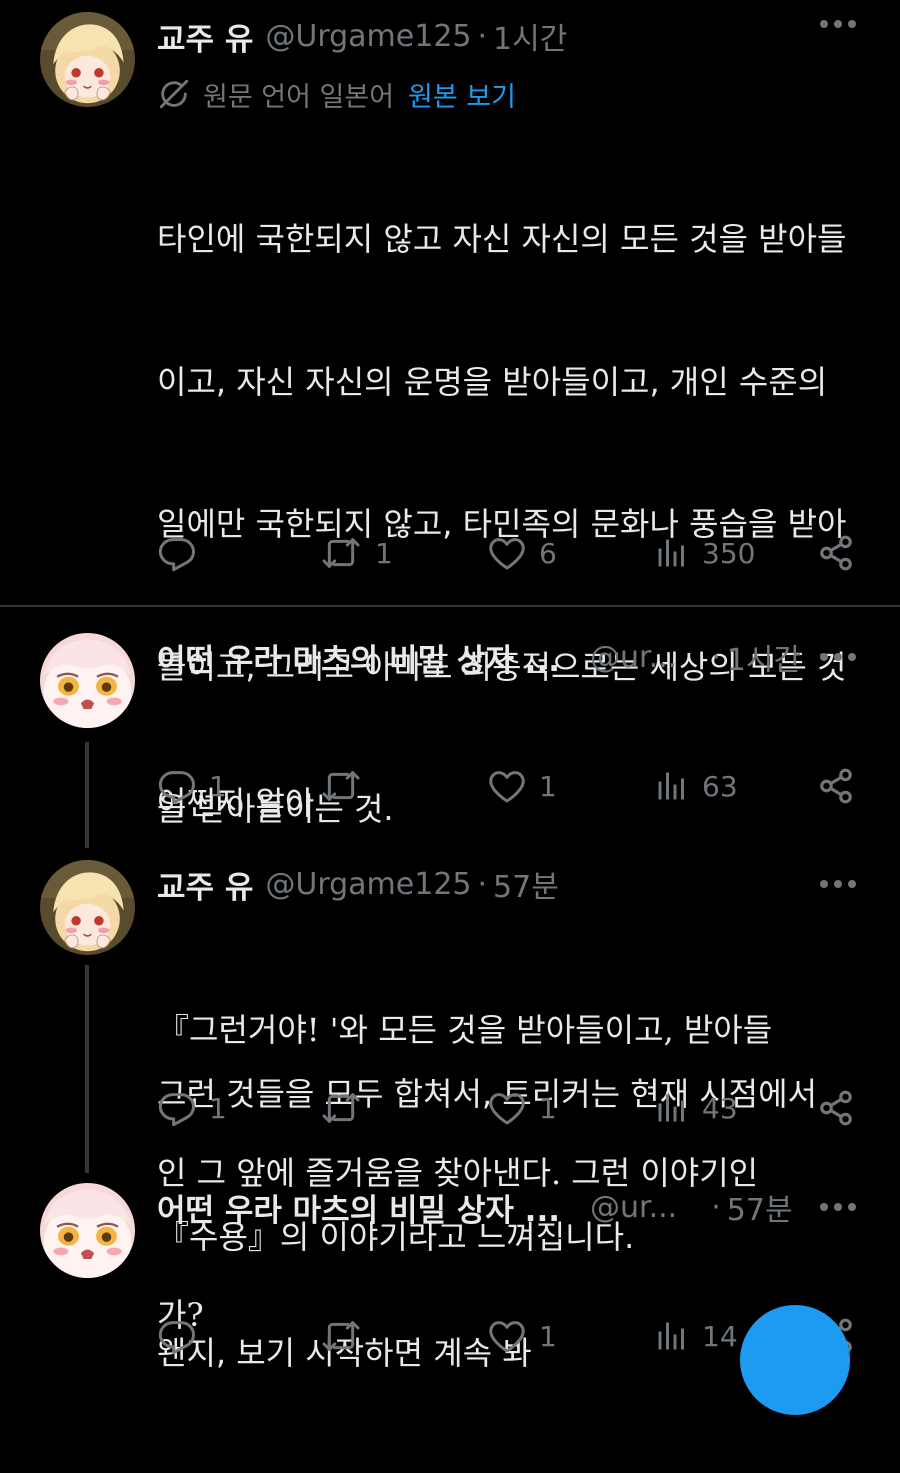 The width and height of the screenshot is (900, 1473). What do you see at coordinates (696, 786) in the screenshot?
I see `views-button: 63` at bounding box center [696, 786].